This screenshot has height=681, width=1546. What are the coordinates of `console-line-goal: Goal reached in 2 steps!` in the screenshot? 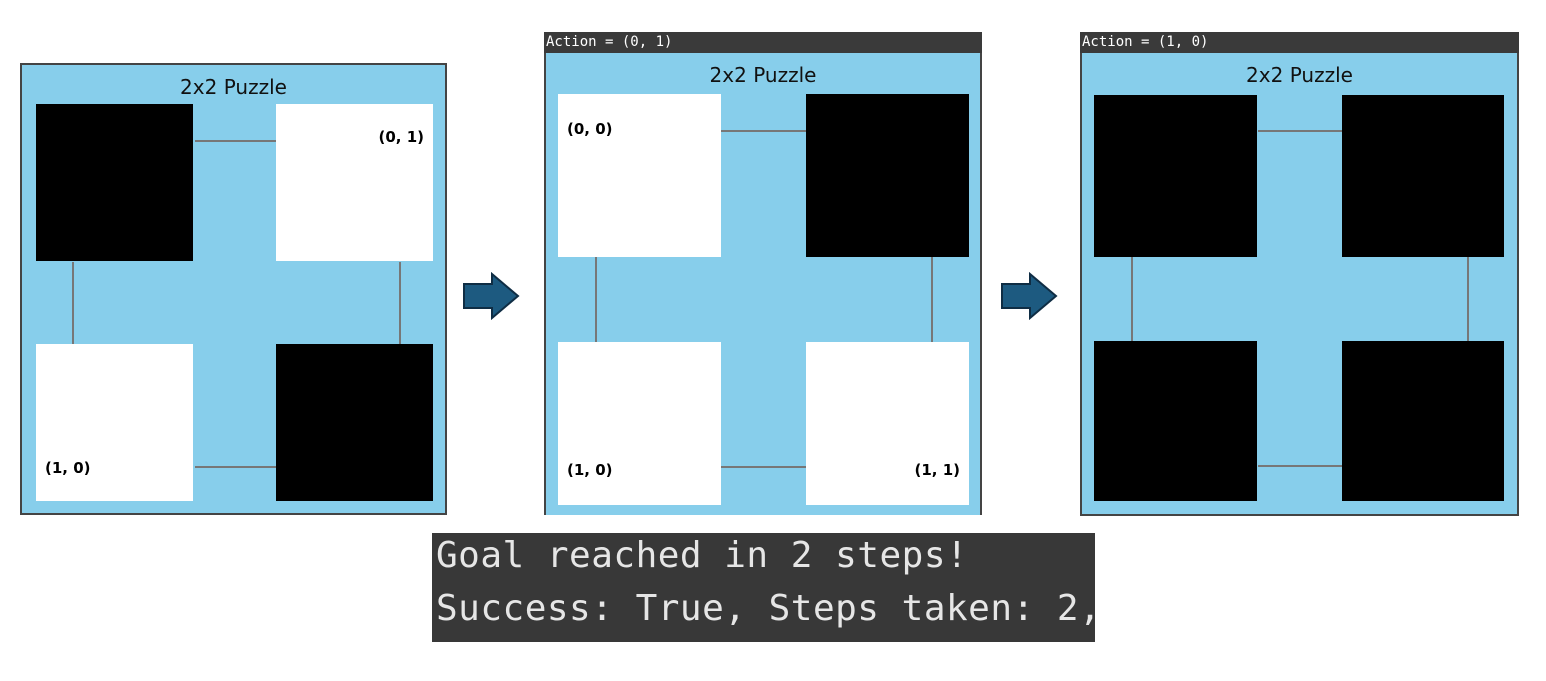 It's located at (702, 555).